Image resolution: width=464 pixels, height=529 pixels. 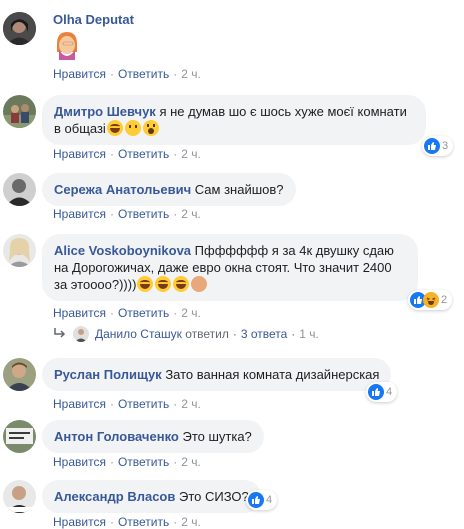 I want to click on reaction-count: 2, so click(x=430, y=300).